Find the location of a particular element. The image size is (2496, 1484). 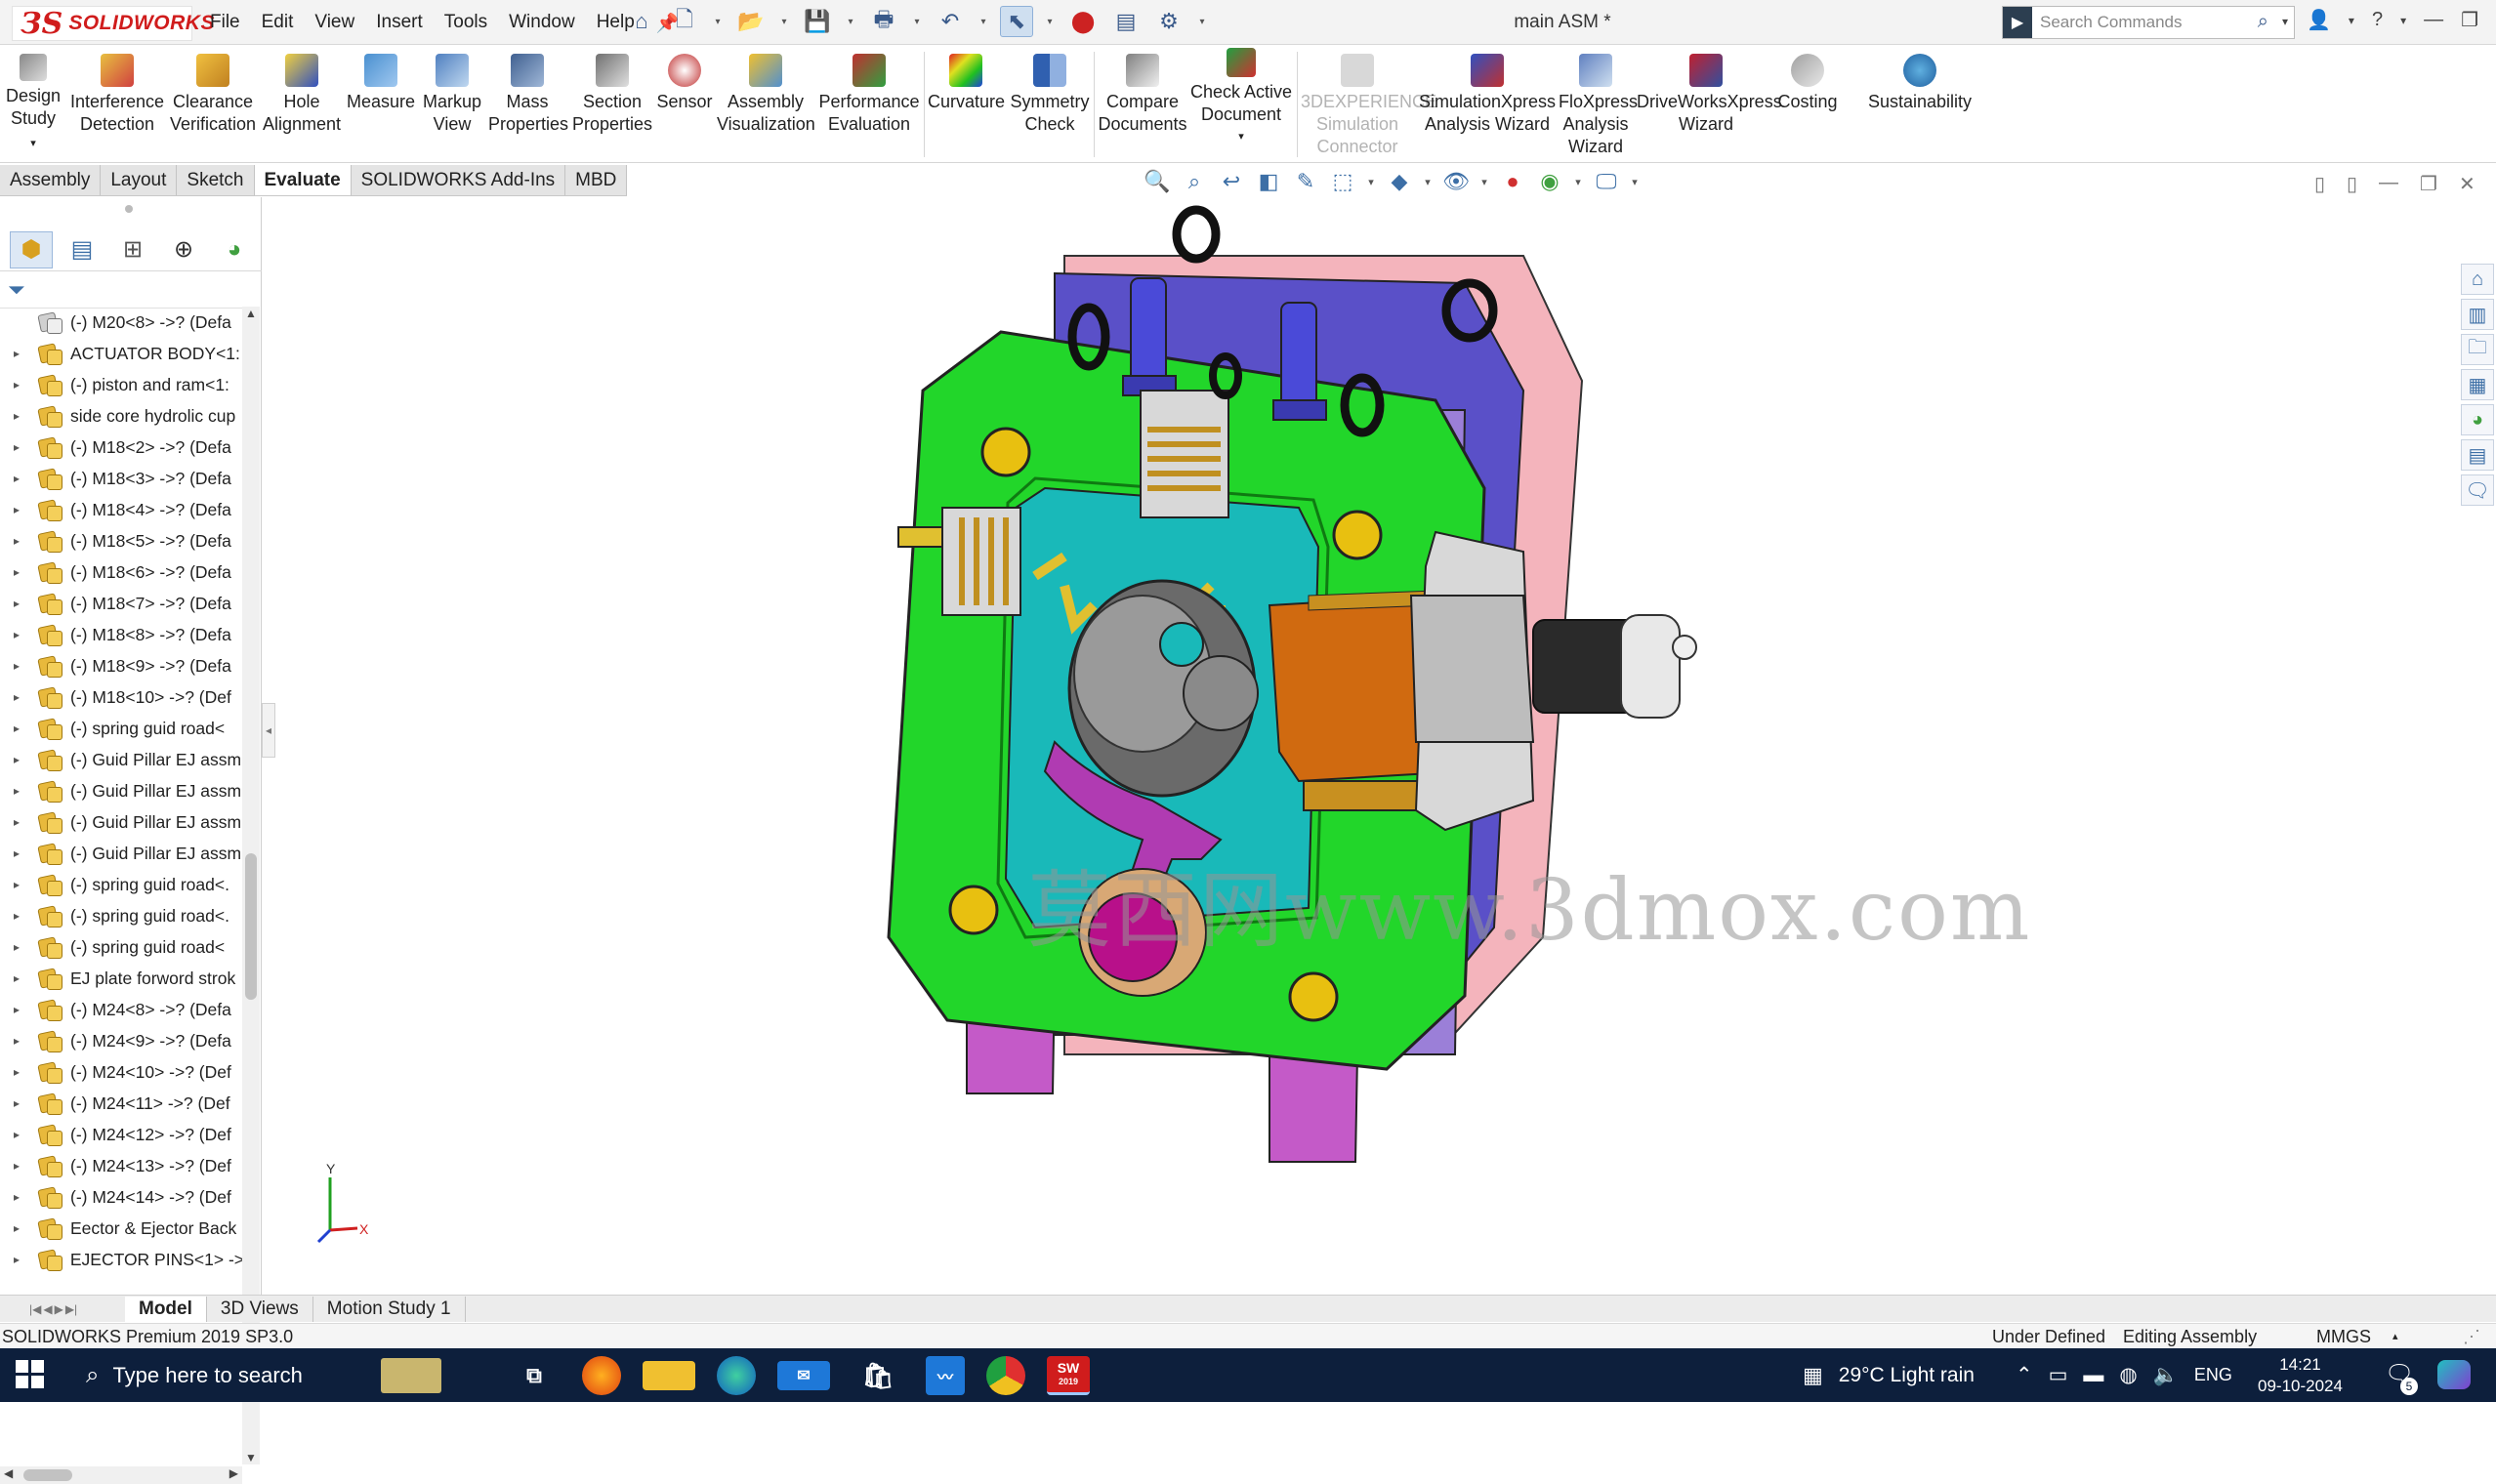

measure-button: Measure is located at coordinates (381, 83).